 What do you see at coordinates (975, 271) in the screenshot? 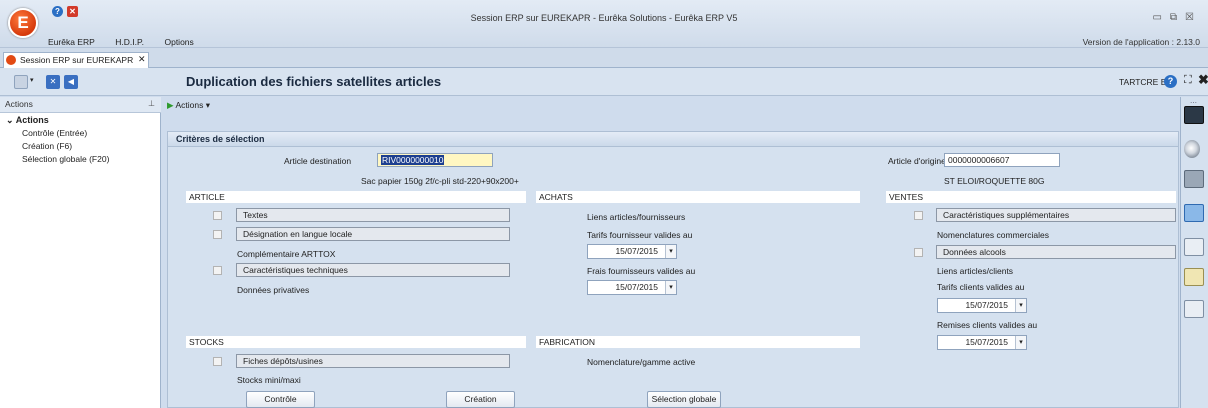
I see `liens-clients-label: Liens articles/clients` at bounding box center [975, 271].